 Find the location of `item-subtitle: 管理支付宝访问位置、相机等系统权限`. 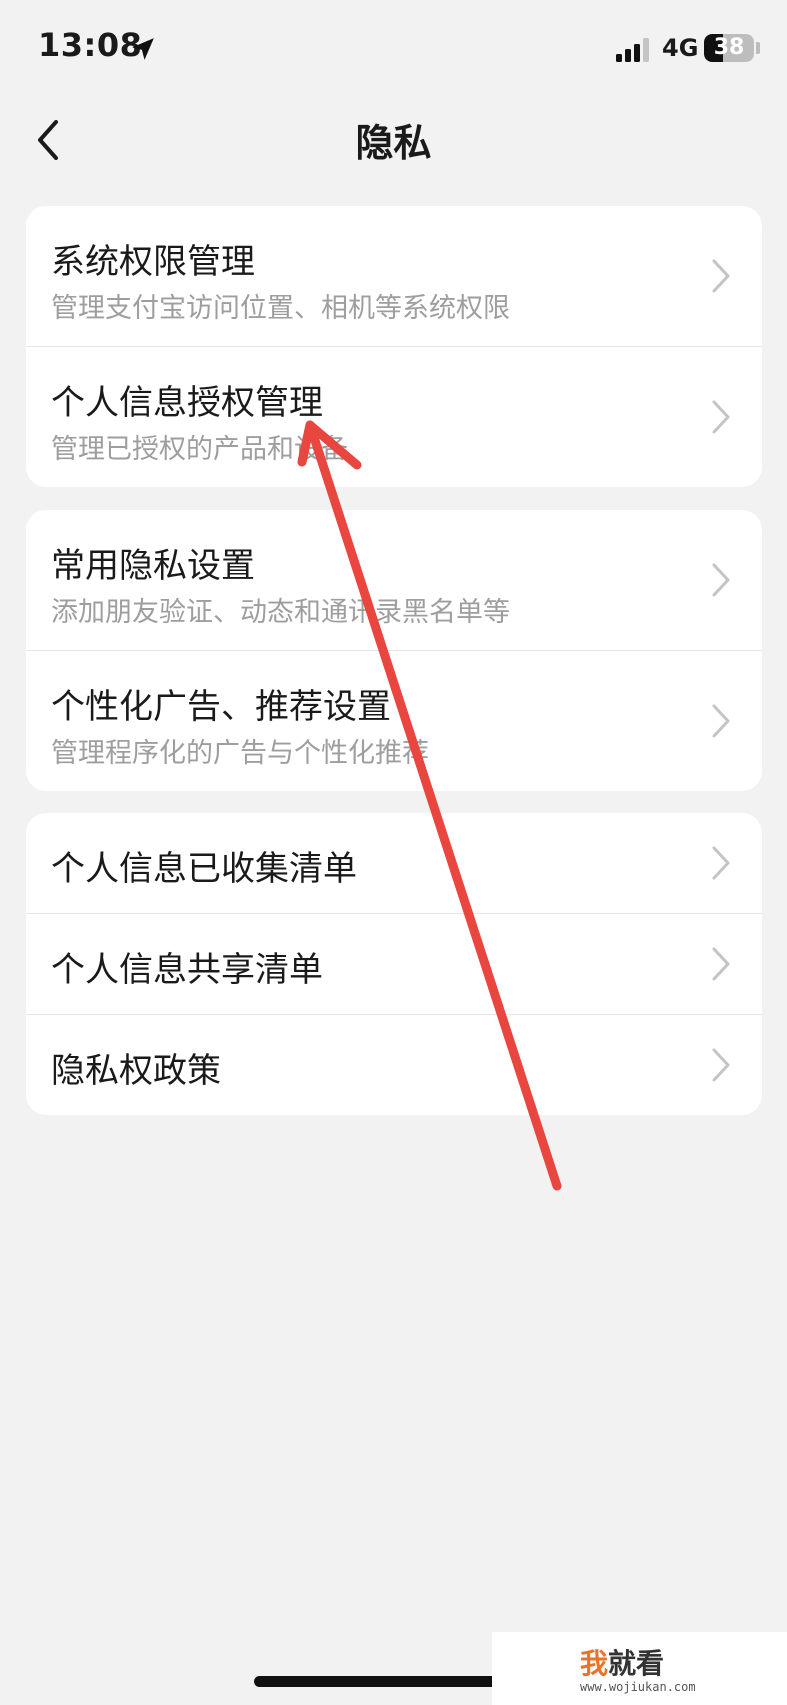

item-subtitle: 管理支付宝访问位置、相机等系统权限 is located at coordinates (280, 308).